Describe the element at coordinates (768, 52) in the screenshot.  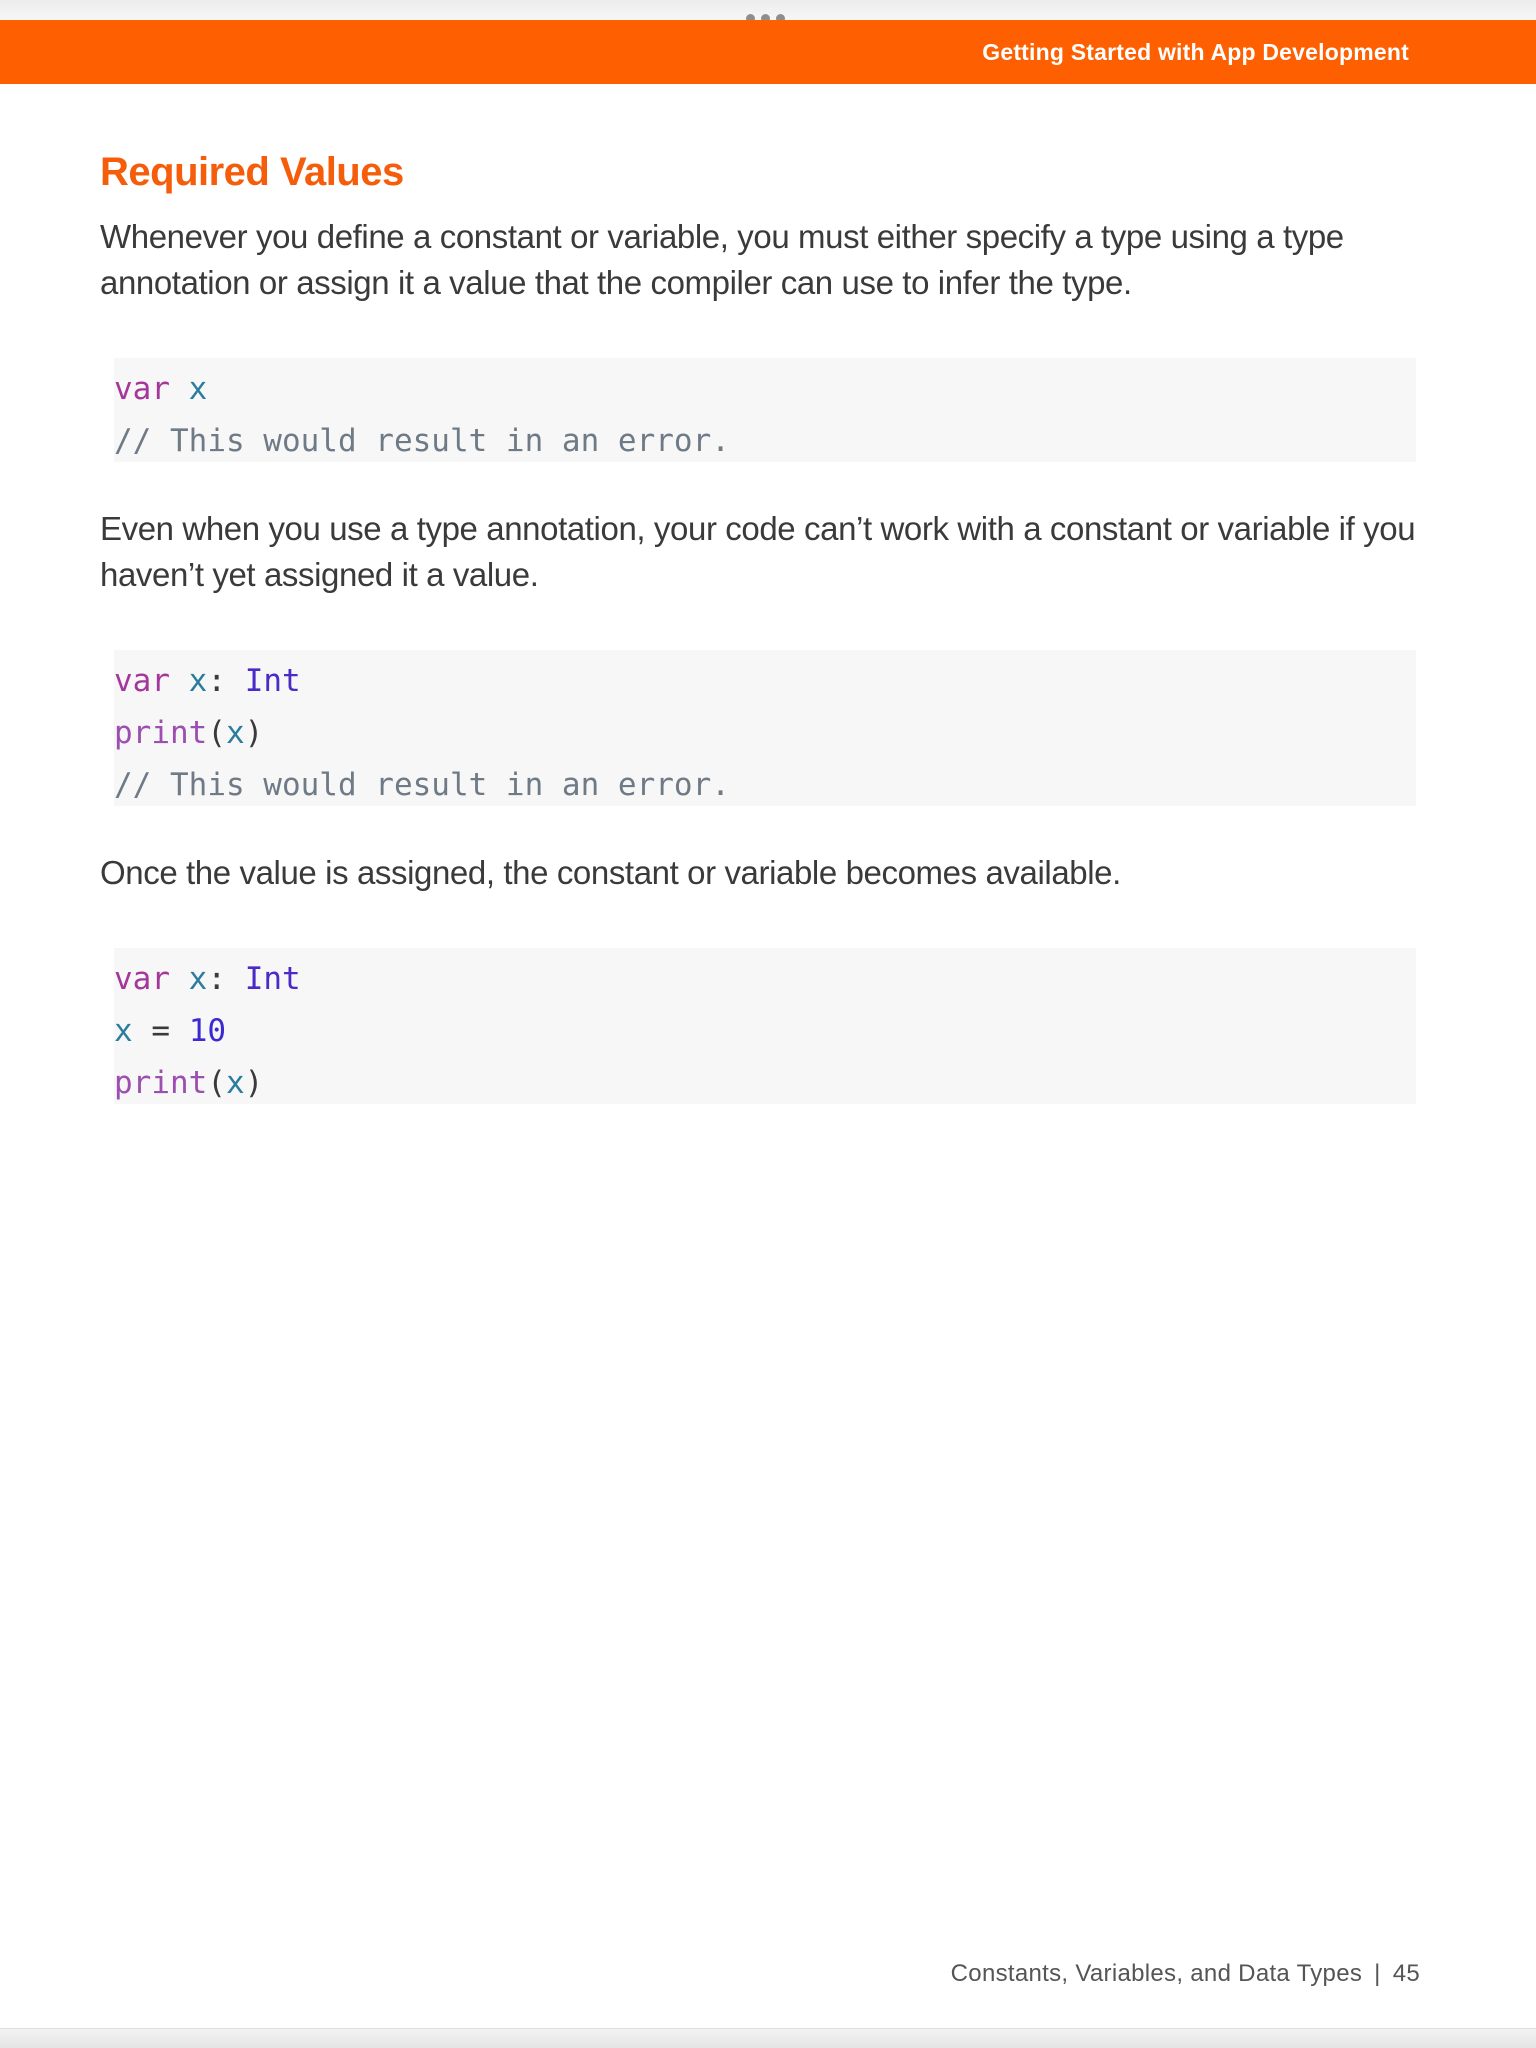
I see `chapter-banner: Getting Started with App Development` at that location.